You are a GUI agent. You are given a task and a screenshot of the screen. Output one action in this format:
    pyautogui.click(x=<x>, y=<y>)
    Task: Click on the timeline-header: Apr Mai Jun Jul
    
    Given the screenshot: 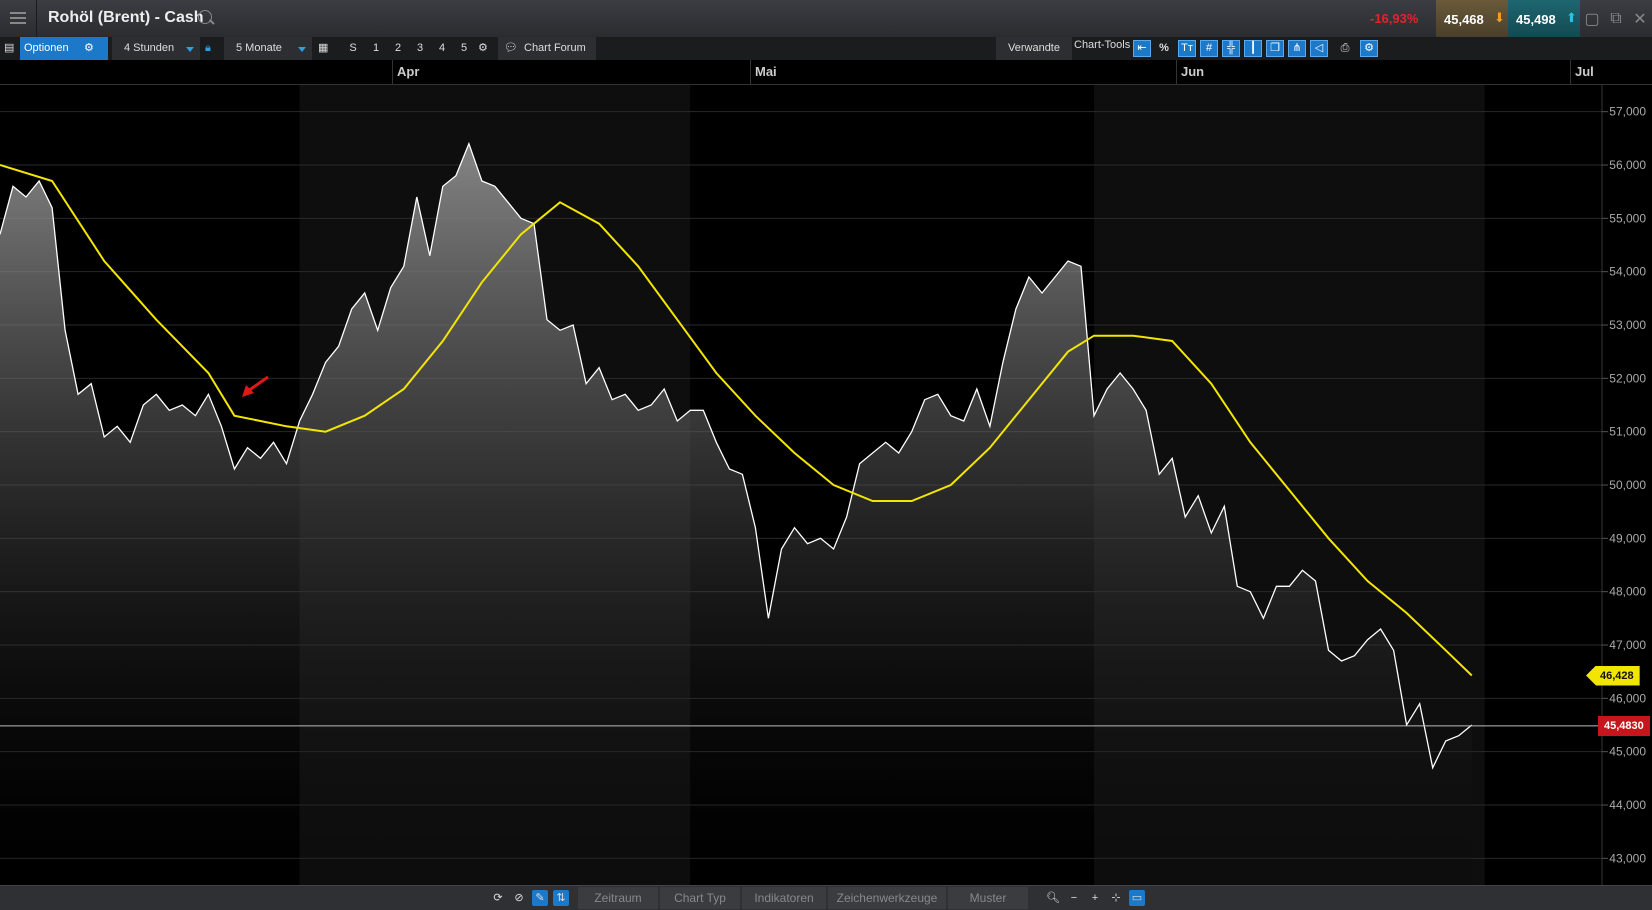 What is the action you would take?
    pyautogui.click(x=826, y=72)
    